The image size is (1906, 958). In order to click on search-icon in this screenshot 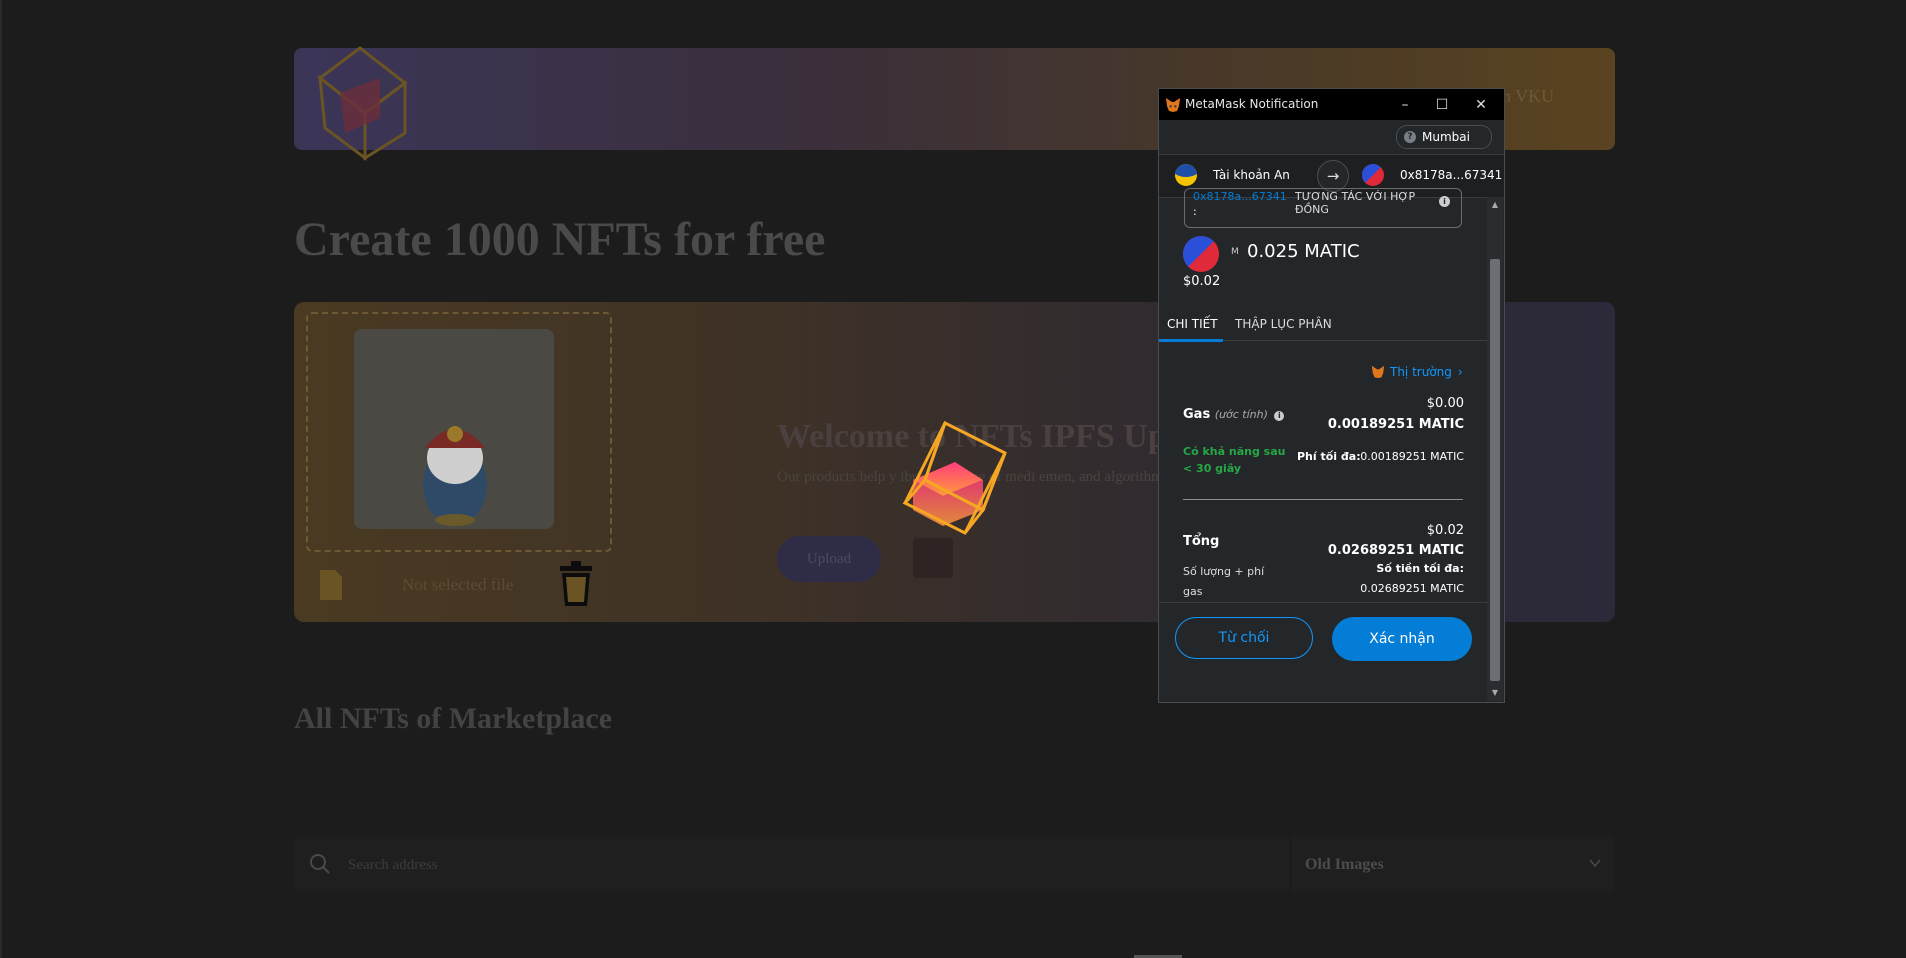, I will do `click(320, 864)`.